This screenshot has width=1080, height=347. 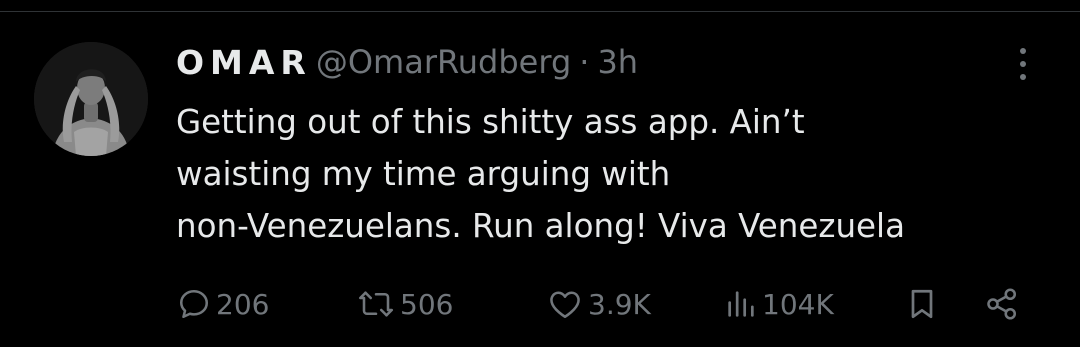 What do you see at coordinates (540, 11) in the screenshot?
I see `top-divider` at bounding box center [540, 11].